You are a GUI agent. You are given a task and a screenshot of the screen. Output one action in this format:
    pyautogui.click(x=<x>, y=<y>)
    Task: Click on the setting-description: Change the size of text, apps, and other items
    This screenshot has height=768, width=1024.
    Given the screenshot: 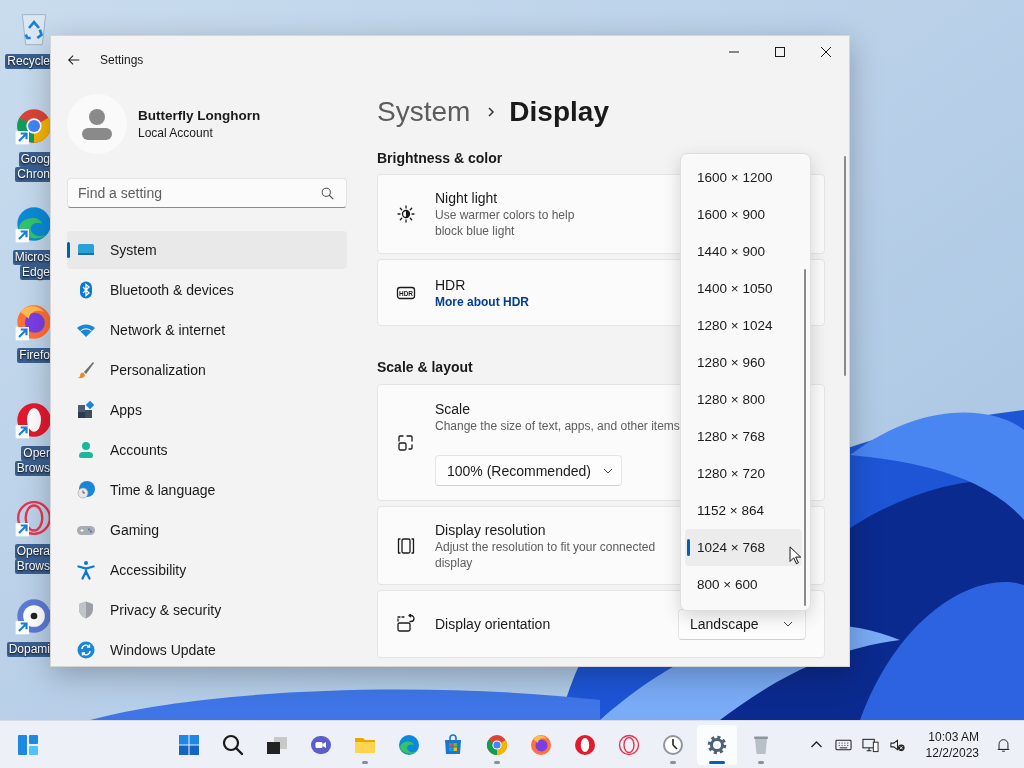 What is the action you would take?
    pyautogui.click(x=557, y=426)
    